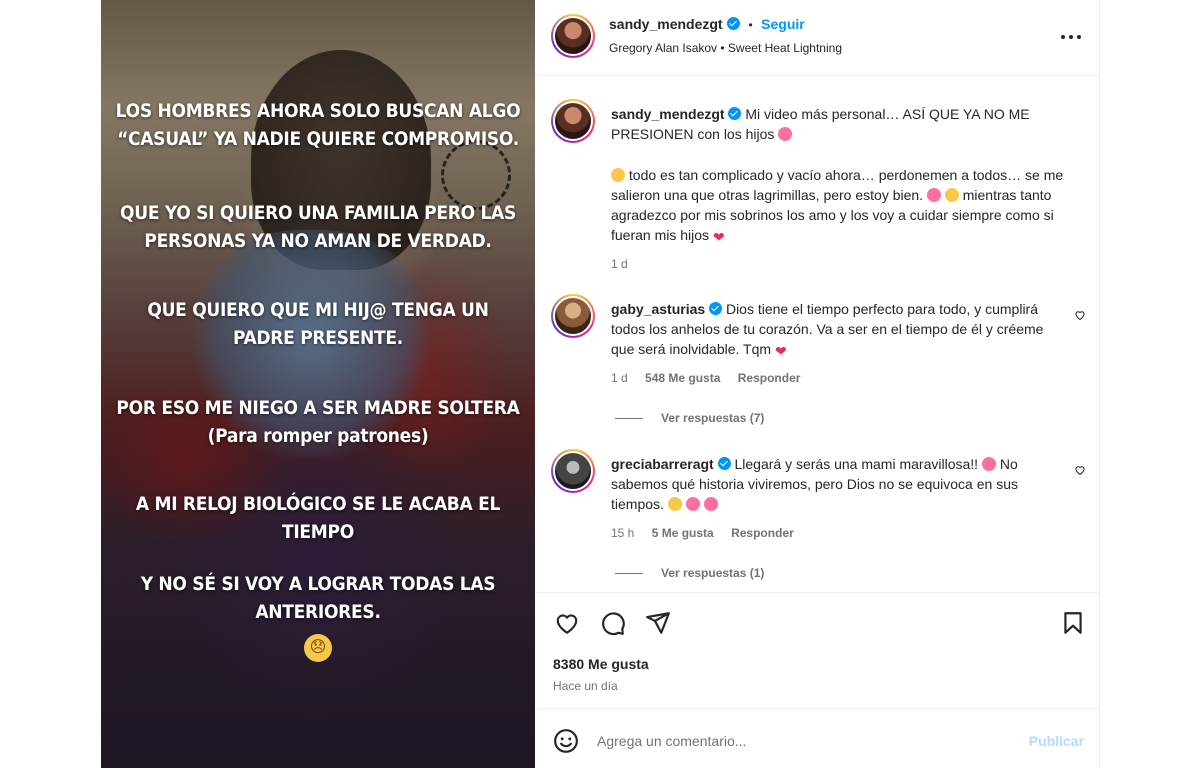  I want to click on comment-meta: 1 d 548 Me gusta Responder, so click(712, 378).